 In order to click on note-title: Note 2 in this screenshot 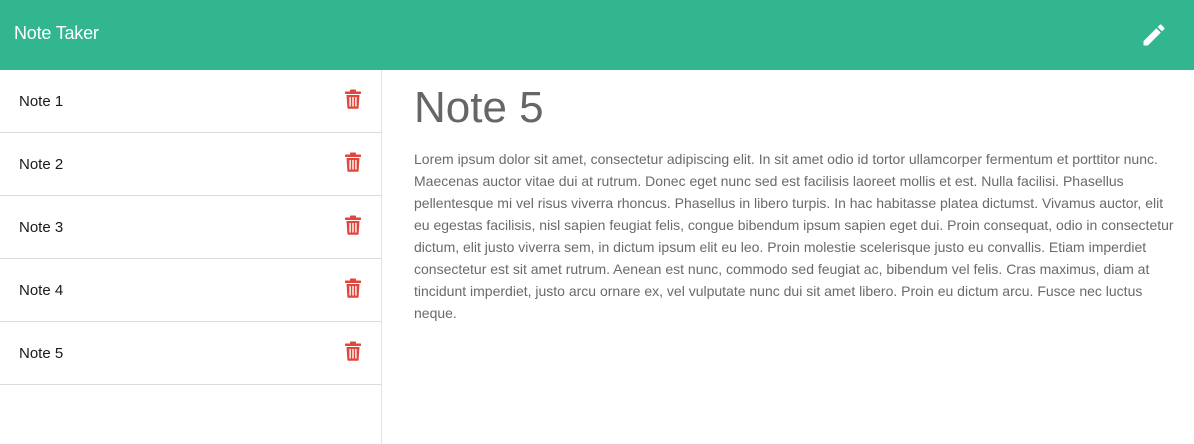, I will do `click(41, 164)`.